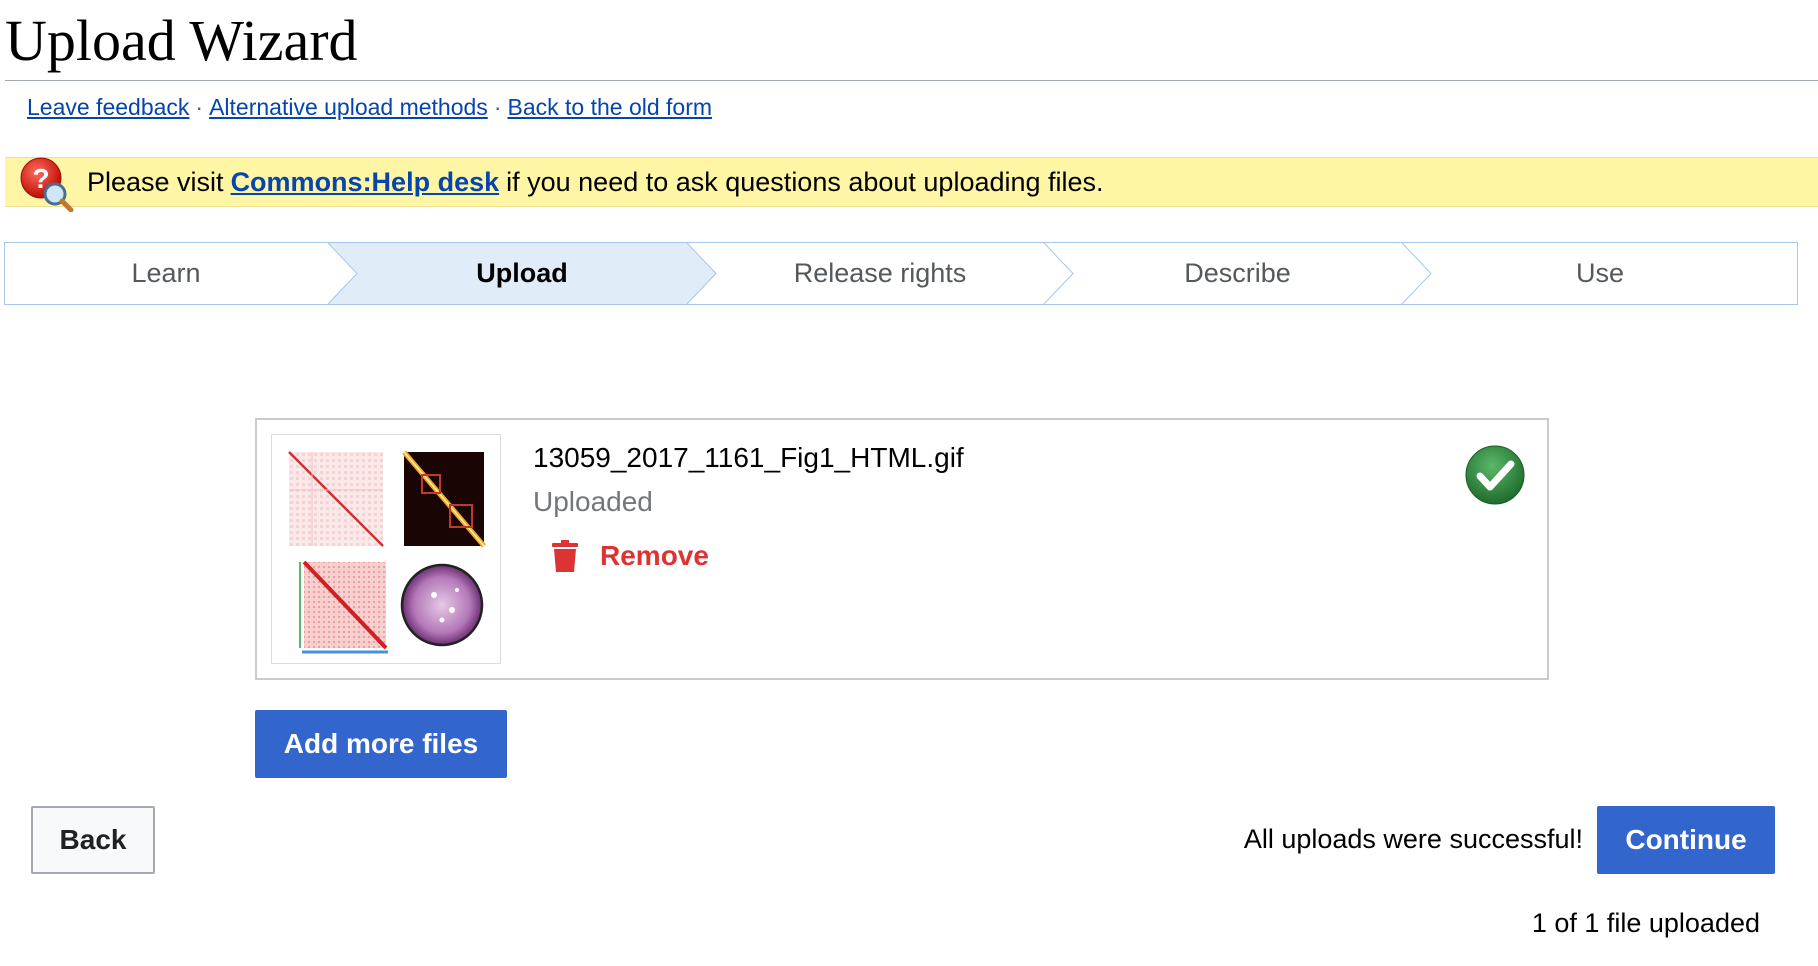  Describe the element at coordinates (108, 107) in the screenshot. I see `leave-feedback-link: Leave feedback` at that location.